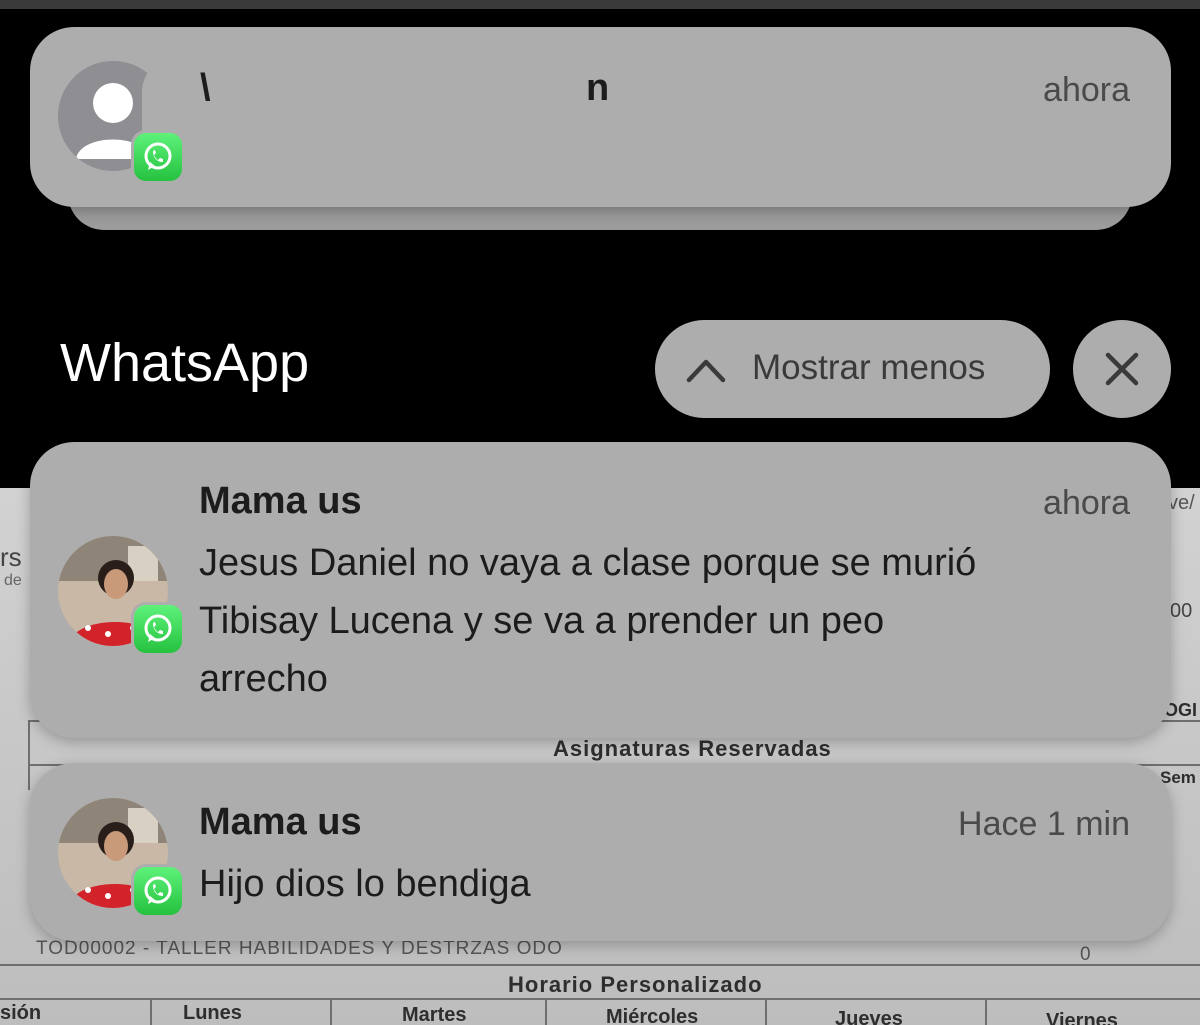  I want to click on chevron-up-icon, so click(706, 371).